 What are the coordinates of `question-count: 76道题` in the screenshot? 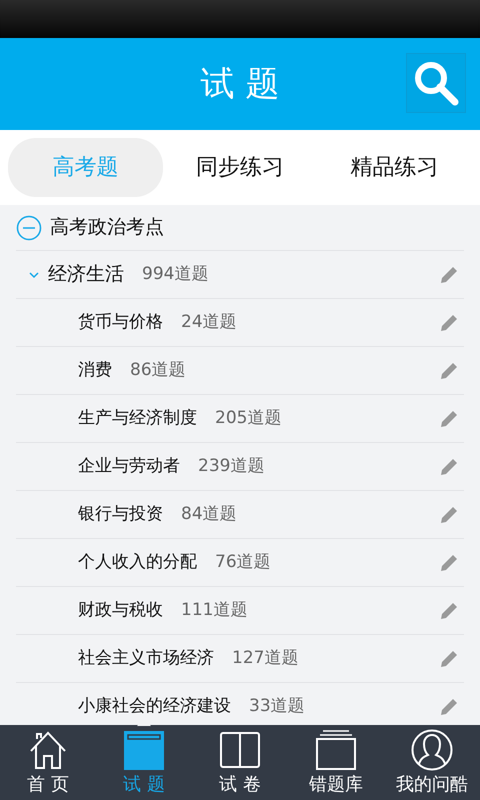 It's located at (243, 562).